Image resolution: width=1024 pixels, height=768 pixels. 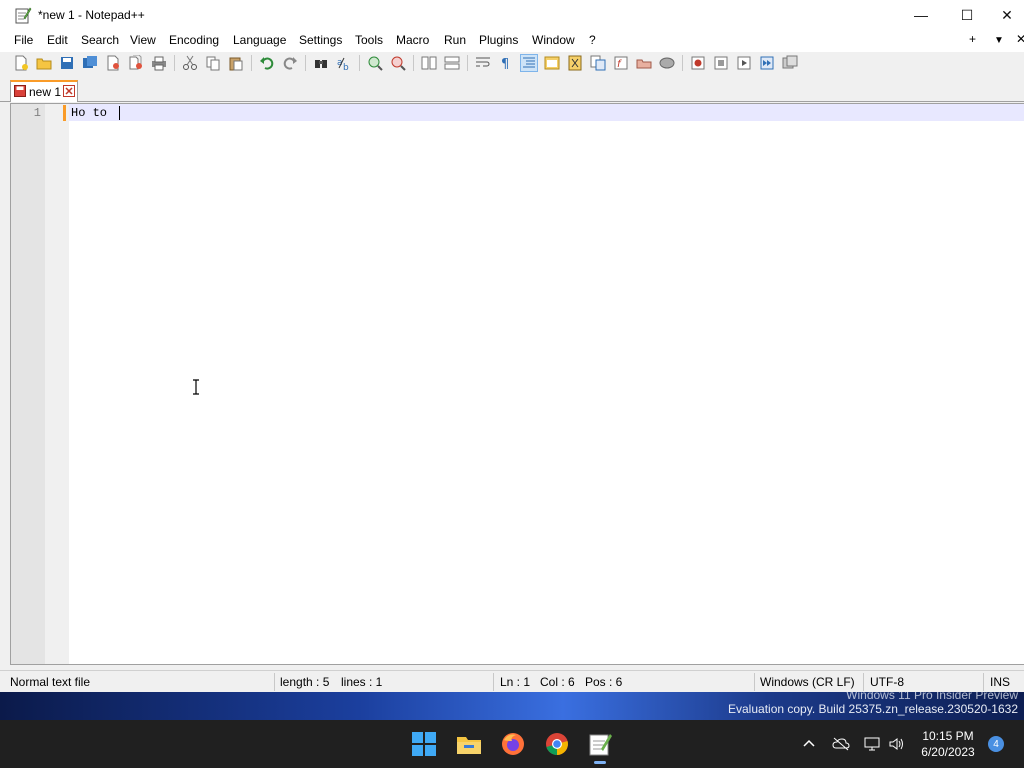 What do you see at coordinates (321, 63) in the screenshot?
I see `find-icon` at bounding box center [321, 63].